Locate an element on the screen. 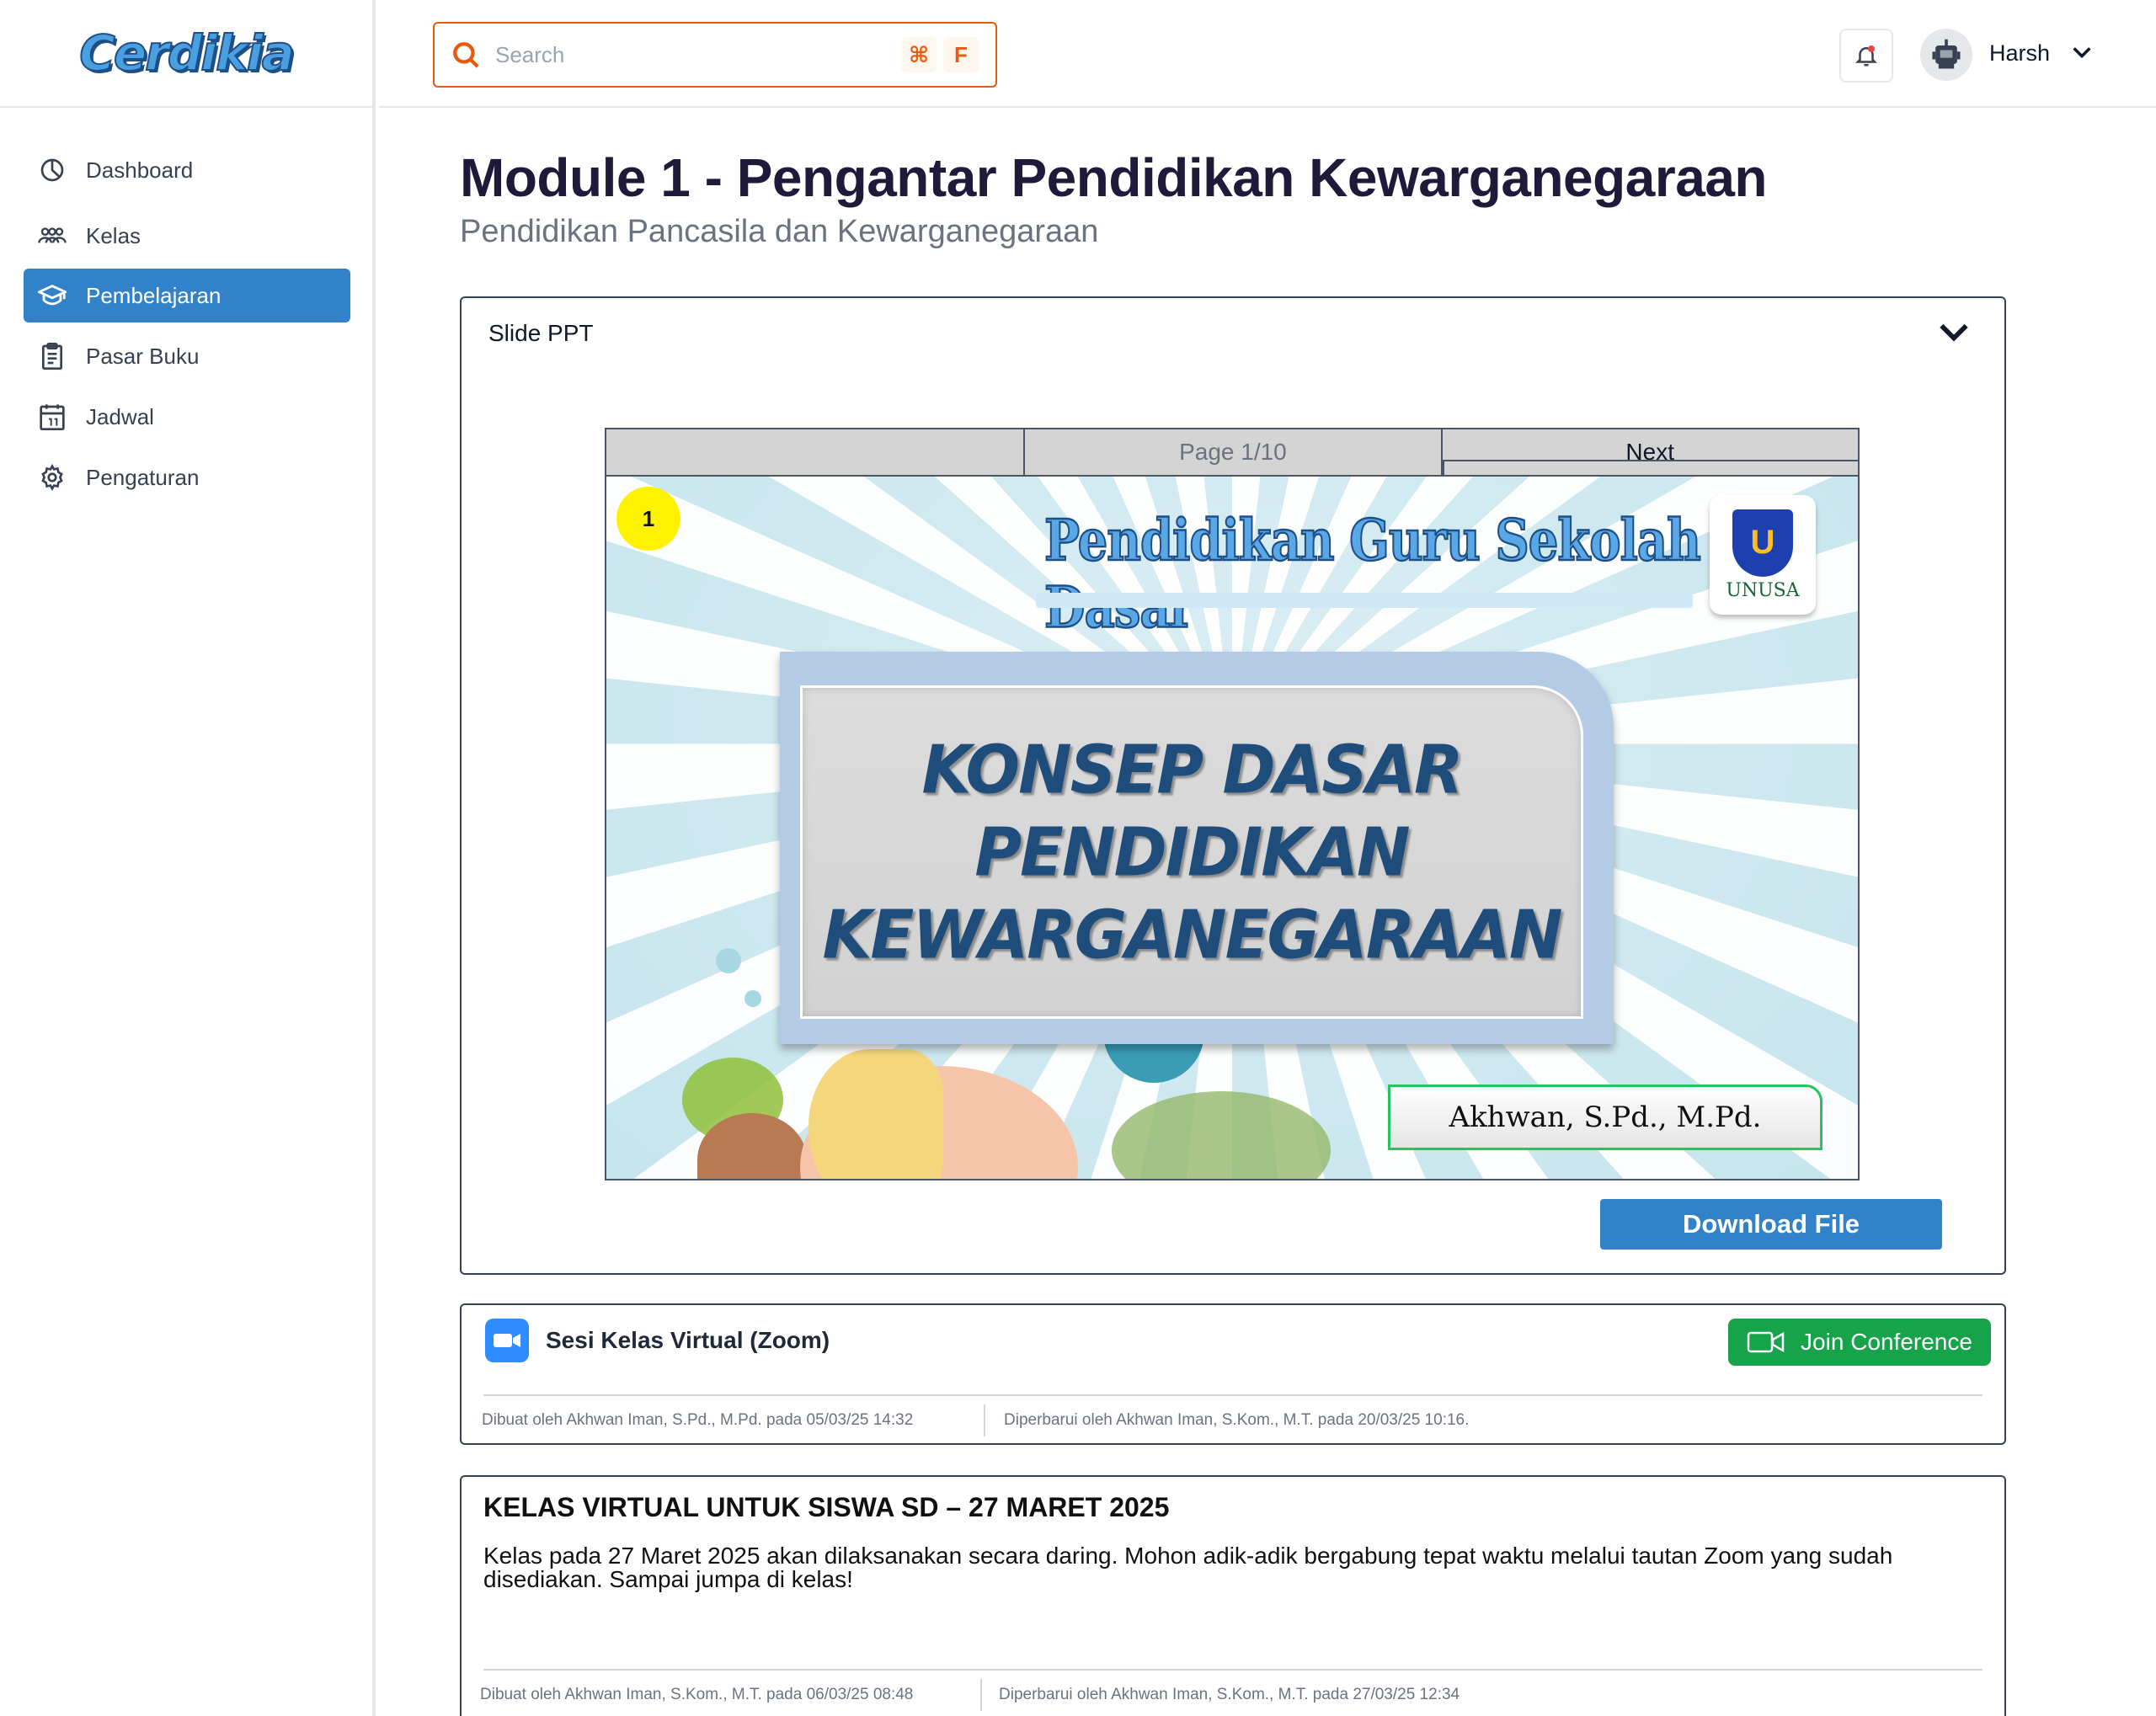  sidebar-item-label: Jadwal is located at coordinates (120, 416).